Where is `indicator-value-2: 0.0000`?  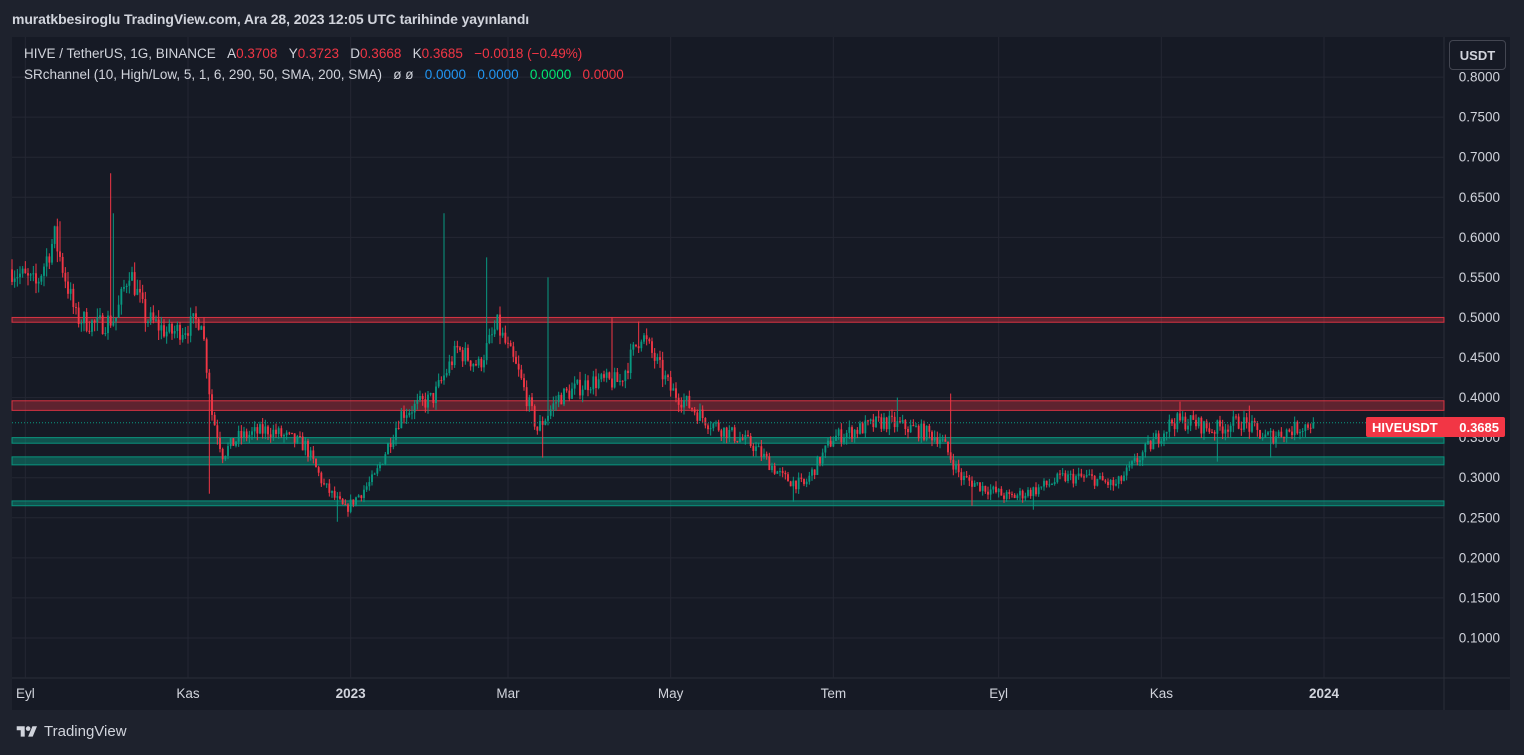
indicator-value-2: 0.0000 is located at coordinates (498, 74).